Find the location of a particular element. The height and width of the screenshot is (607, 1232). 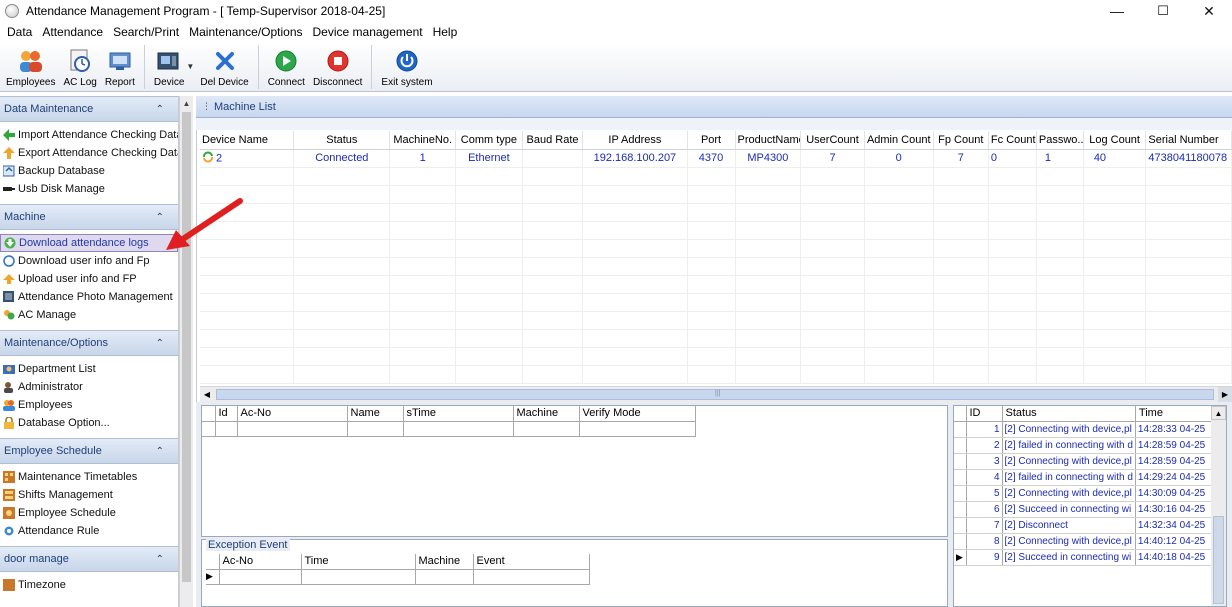

sidebar-item-upload-user-info: Upload user info and FP is located at coordinates (89, 279).